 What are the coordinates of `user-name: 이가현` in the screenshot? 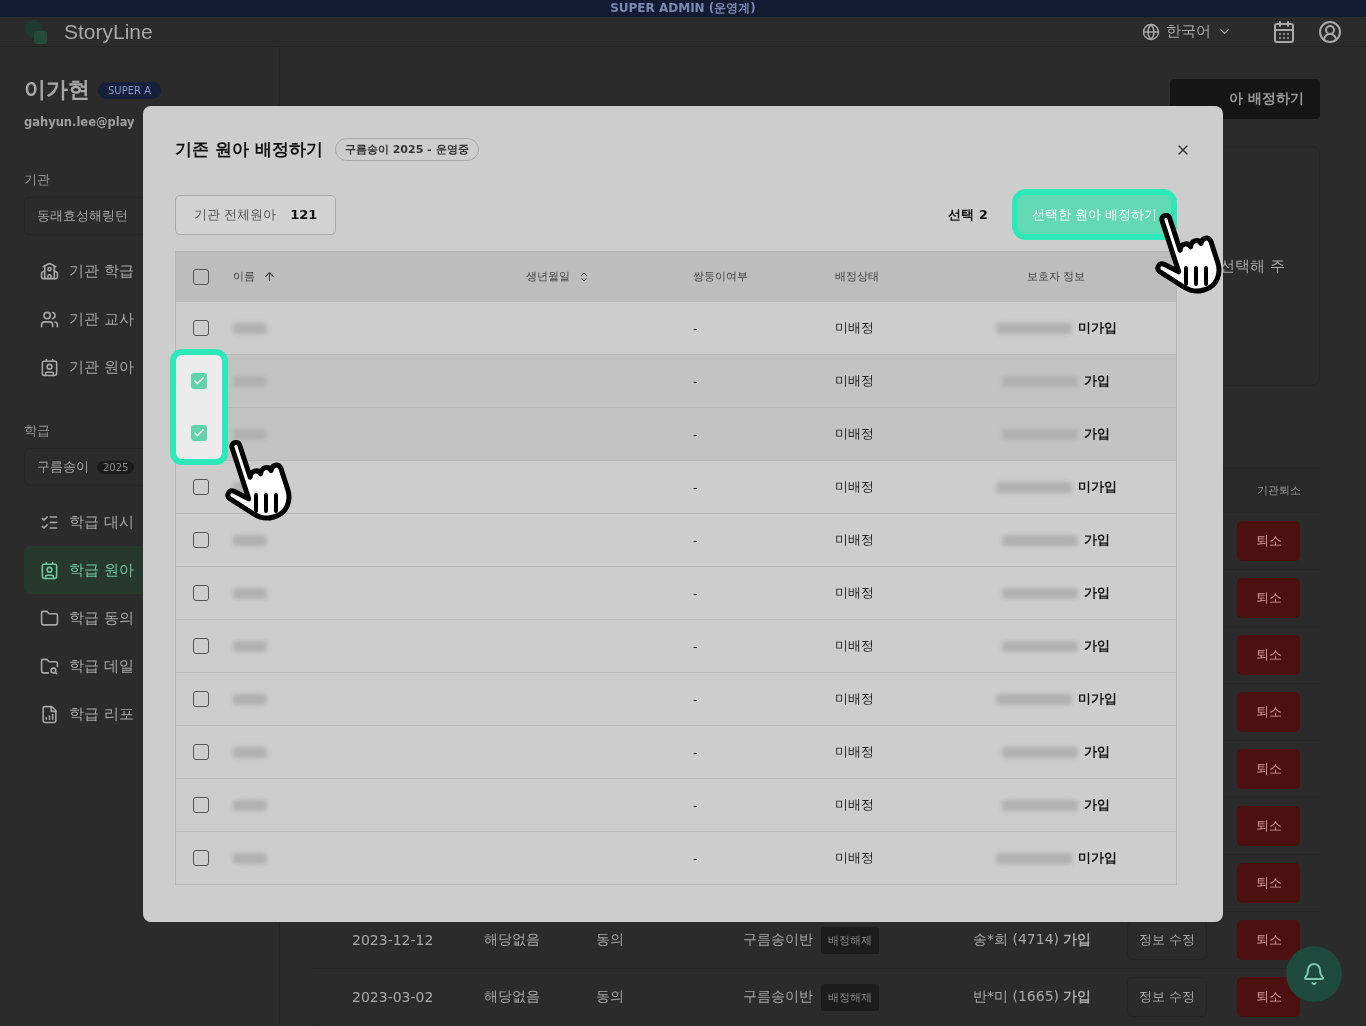 It's located at (57, 90).